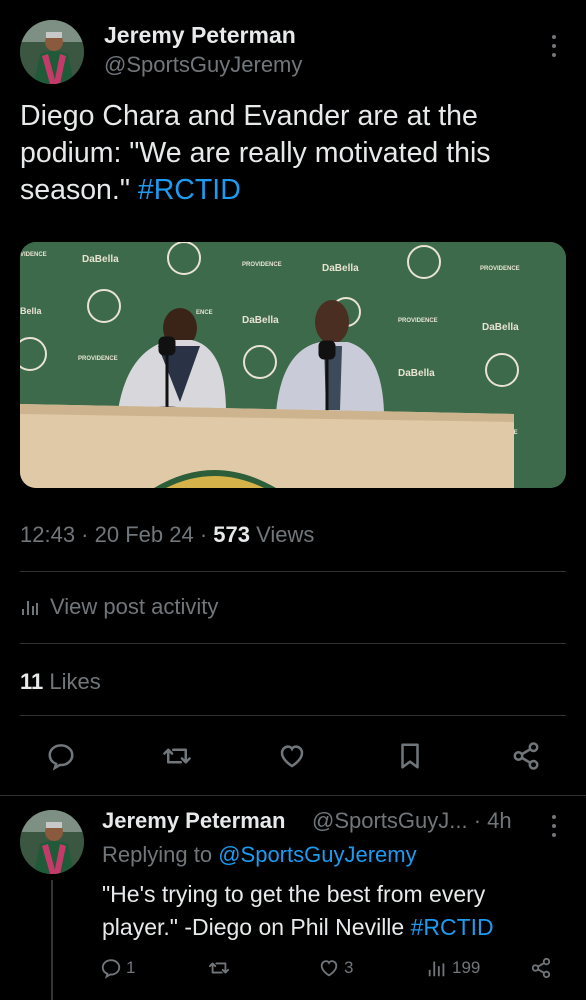 This screenshot has width=586, height=1000. I want to click on reply-author-avatar, so click(52, 842).